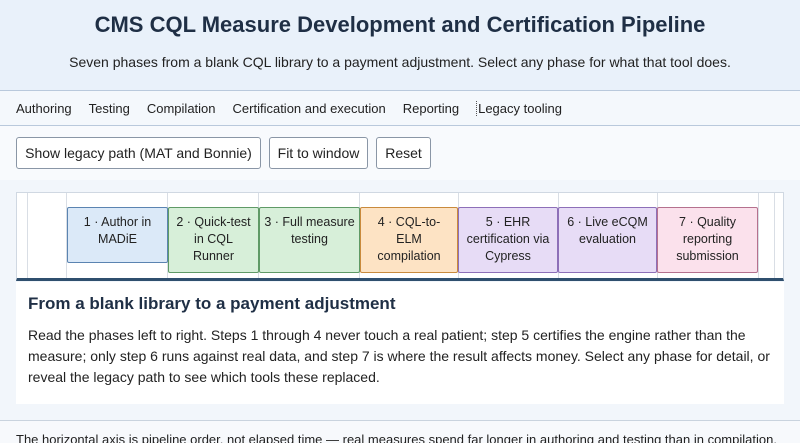 The image size is (800, 443). Describe the element at coordinates (519, 108) in the screenshot. I see `nav-item-legacy-tooling: Legacy tooling` at that location.